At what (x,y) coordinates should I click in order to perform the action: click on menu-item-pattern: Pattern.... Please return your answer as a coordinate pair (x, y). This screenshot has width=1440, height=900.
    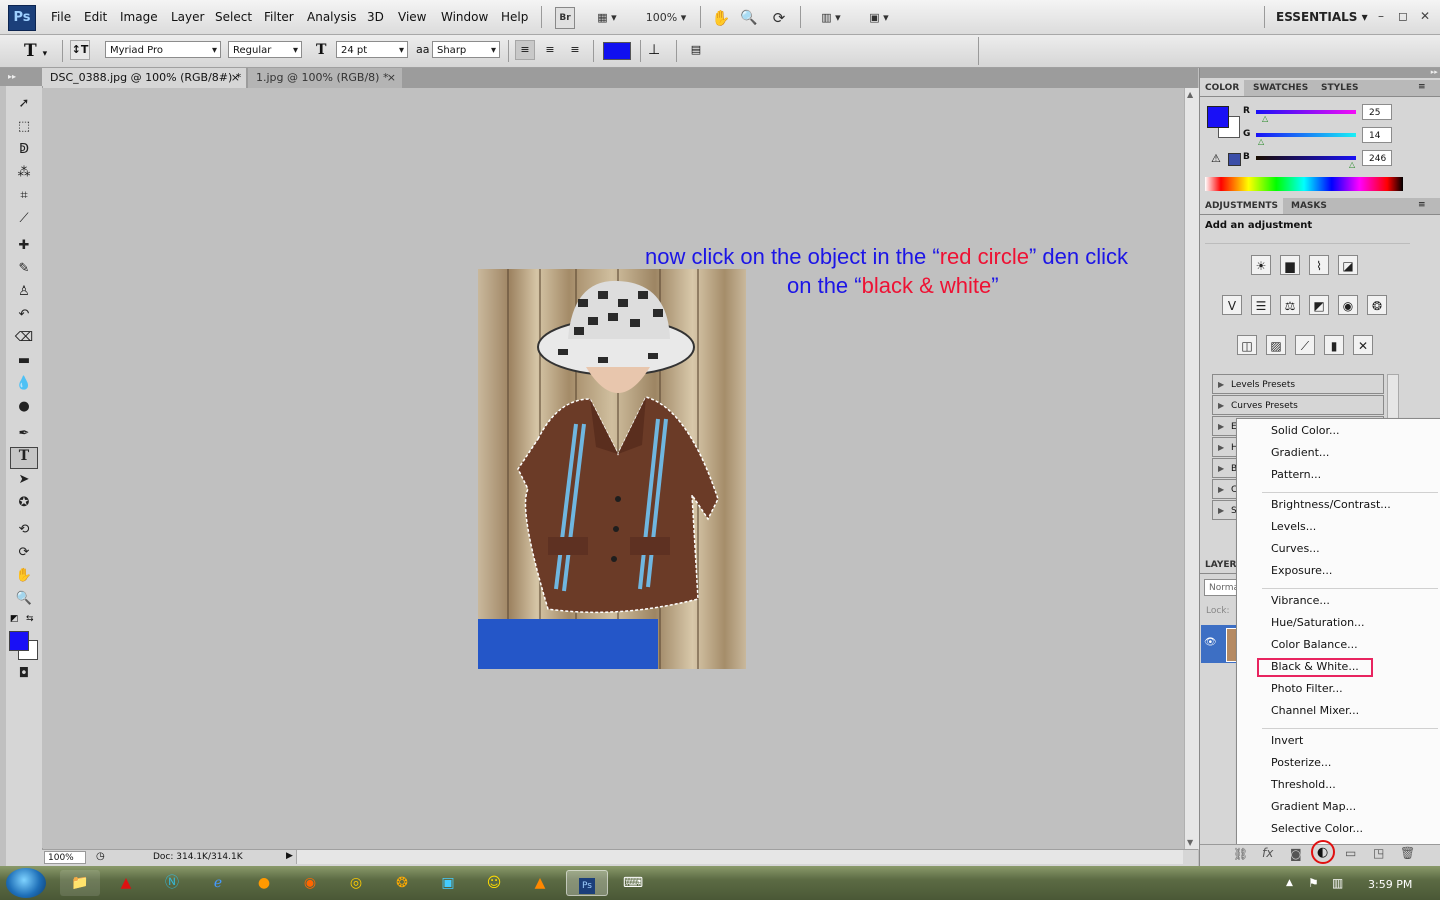
    Looking at the image, I should click on (1296, 474).